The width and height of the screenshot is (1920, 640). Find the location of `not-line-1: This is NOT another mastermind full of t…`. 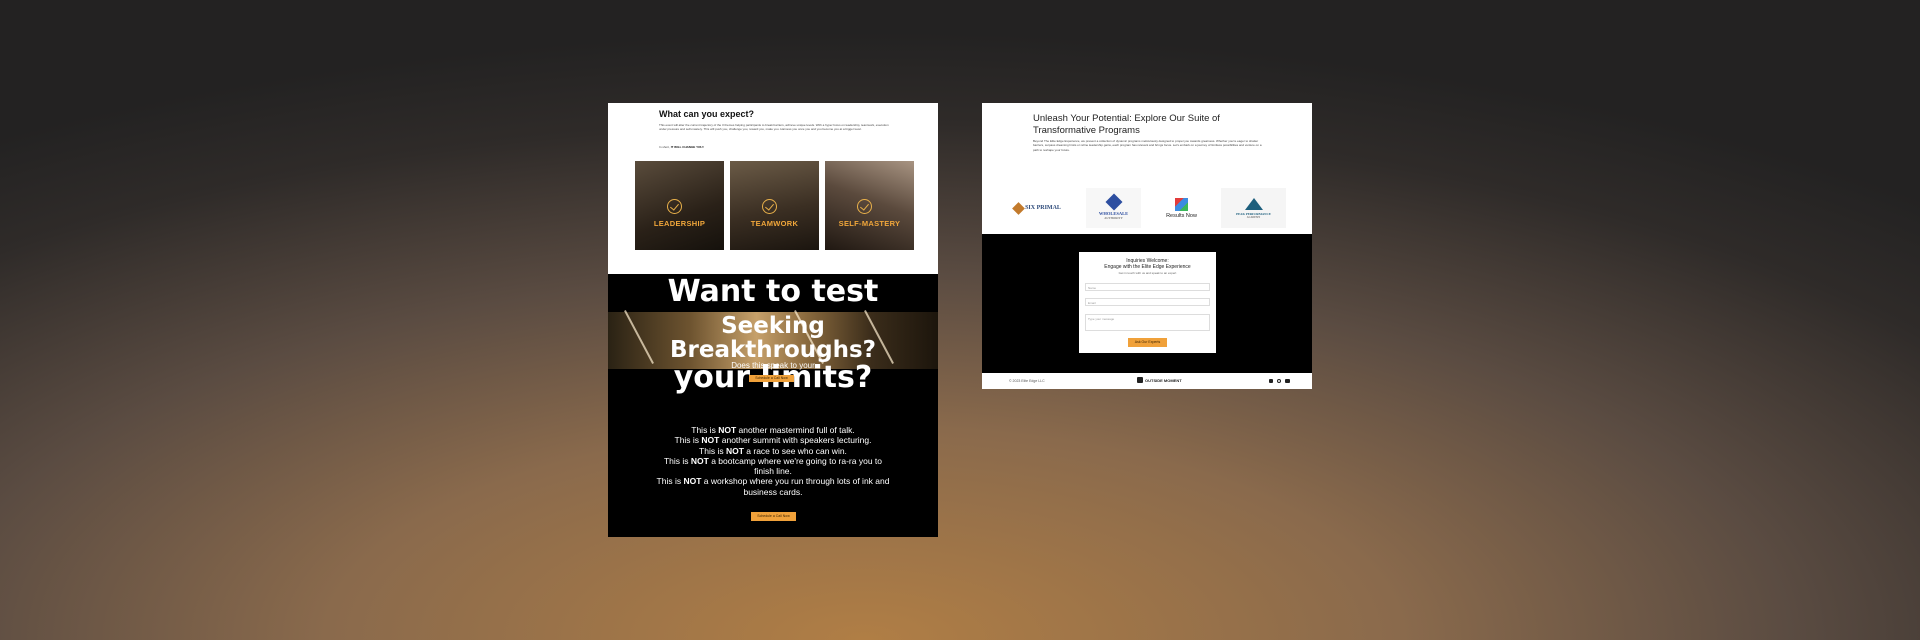

not-line-1: This is NOT another mastermind full of t… is located at coordinates (773, 430).